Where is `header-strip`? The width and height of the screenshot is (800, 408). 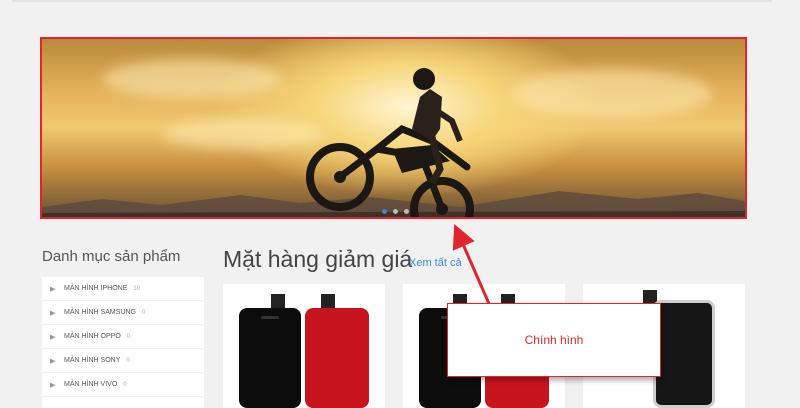 header-strip is located at coordinates (392, 1).